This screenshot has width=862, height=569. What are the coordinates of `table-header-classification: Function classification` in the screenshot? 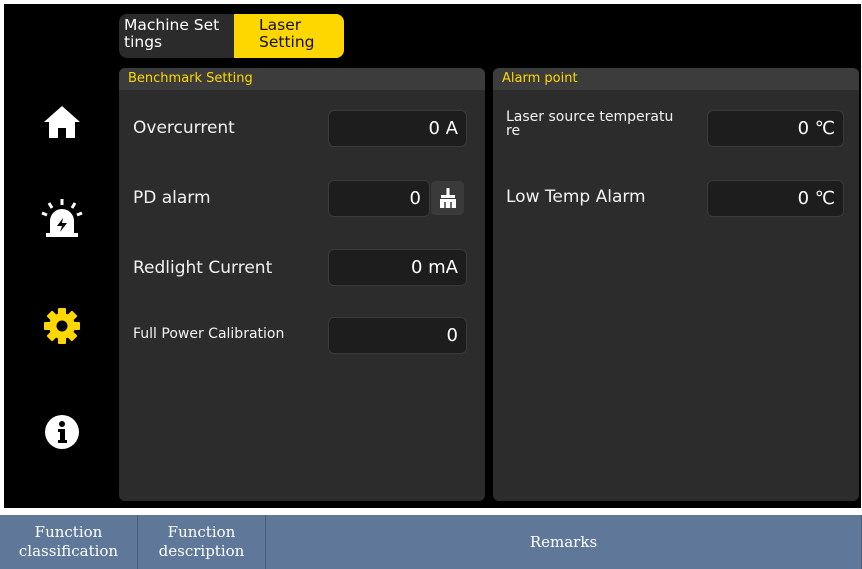 It's located at (69, 542).